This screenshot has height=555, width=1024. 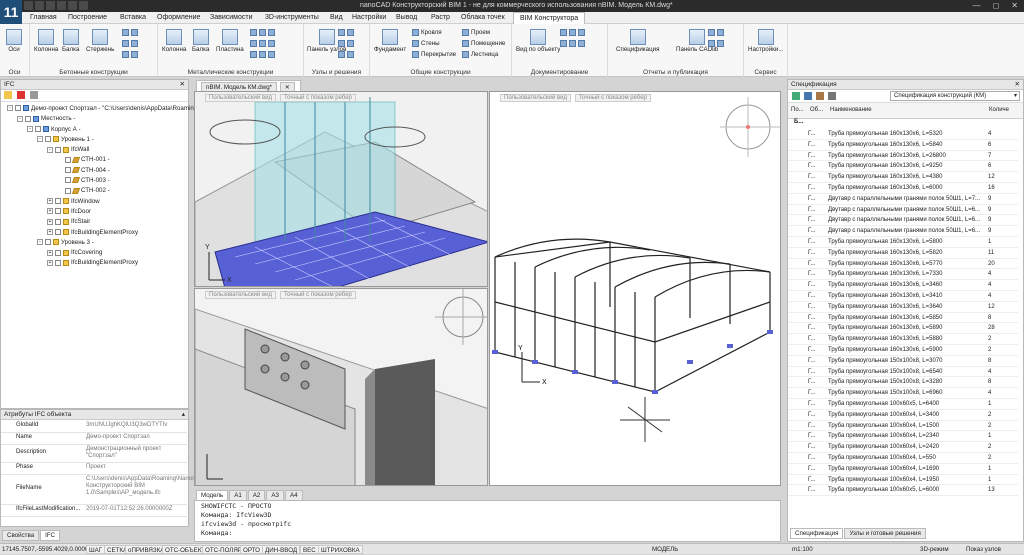 I want to click on tree-node: СТН-004 -, so click(x=97, y=171).